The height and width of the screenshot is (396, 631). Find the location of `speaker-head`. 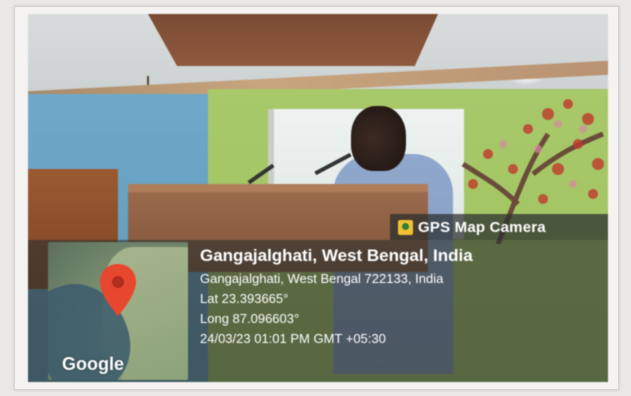

speaker-head is located at coordinates (378, 138).